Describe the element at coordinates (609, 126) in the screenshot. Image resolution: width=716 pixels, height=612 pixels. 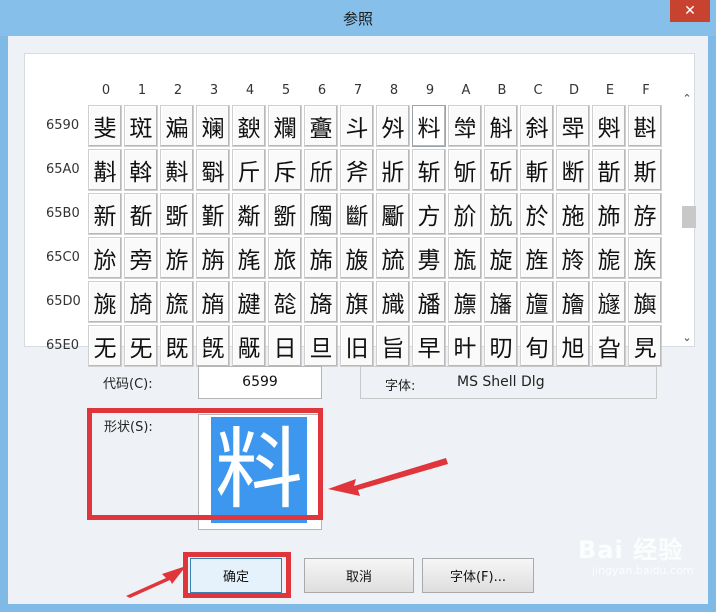
I see `character-cell: 斞` at that location.